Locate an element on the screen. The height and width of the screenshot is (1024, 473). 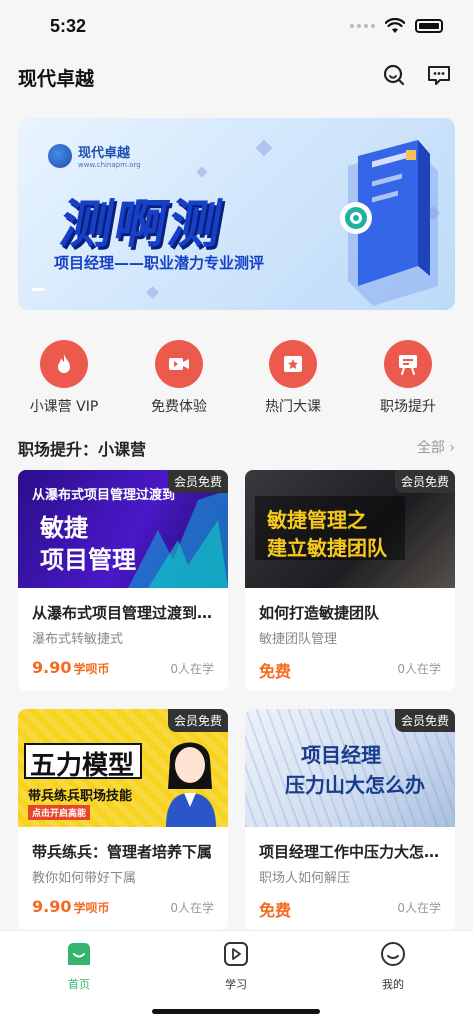
cover-text: 从瀑布式项目管理过渡到 is located at coordinates (104, 495).